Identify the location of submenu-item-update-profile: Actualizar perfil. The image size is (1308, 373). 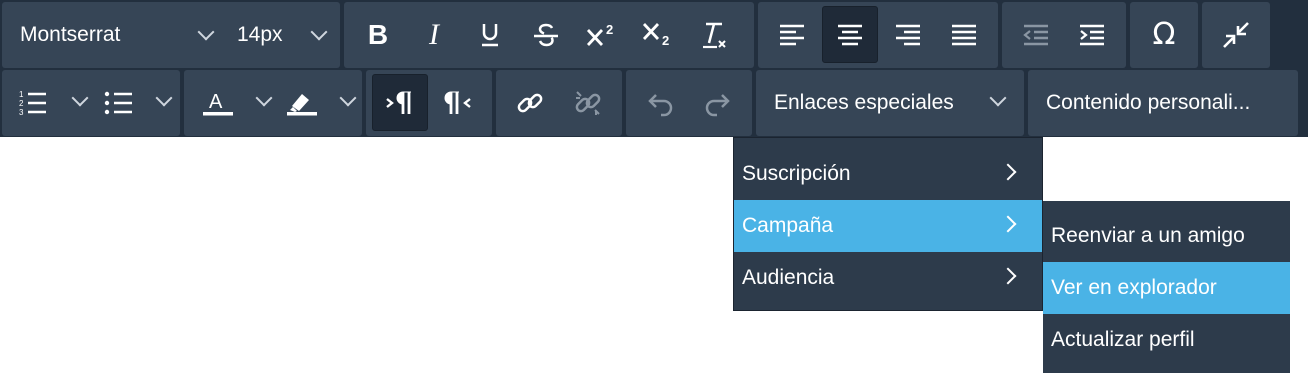
(1166, 340).